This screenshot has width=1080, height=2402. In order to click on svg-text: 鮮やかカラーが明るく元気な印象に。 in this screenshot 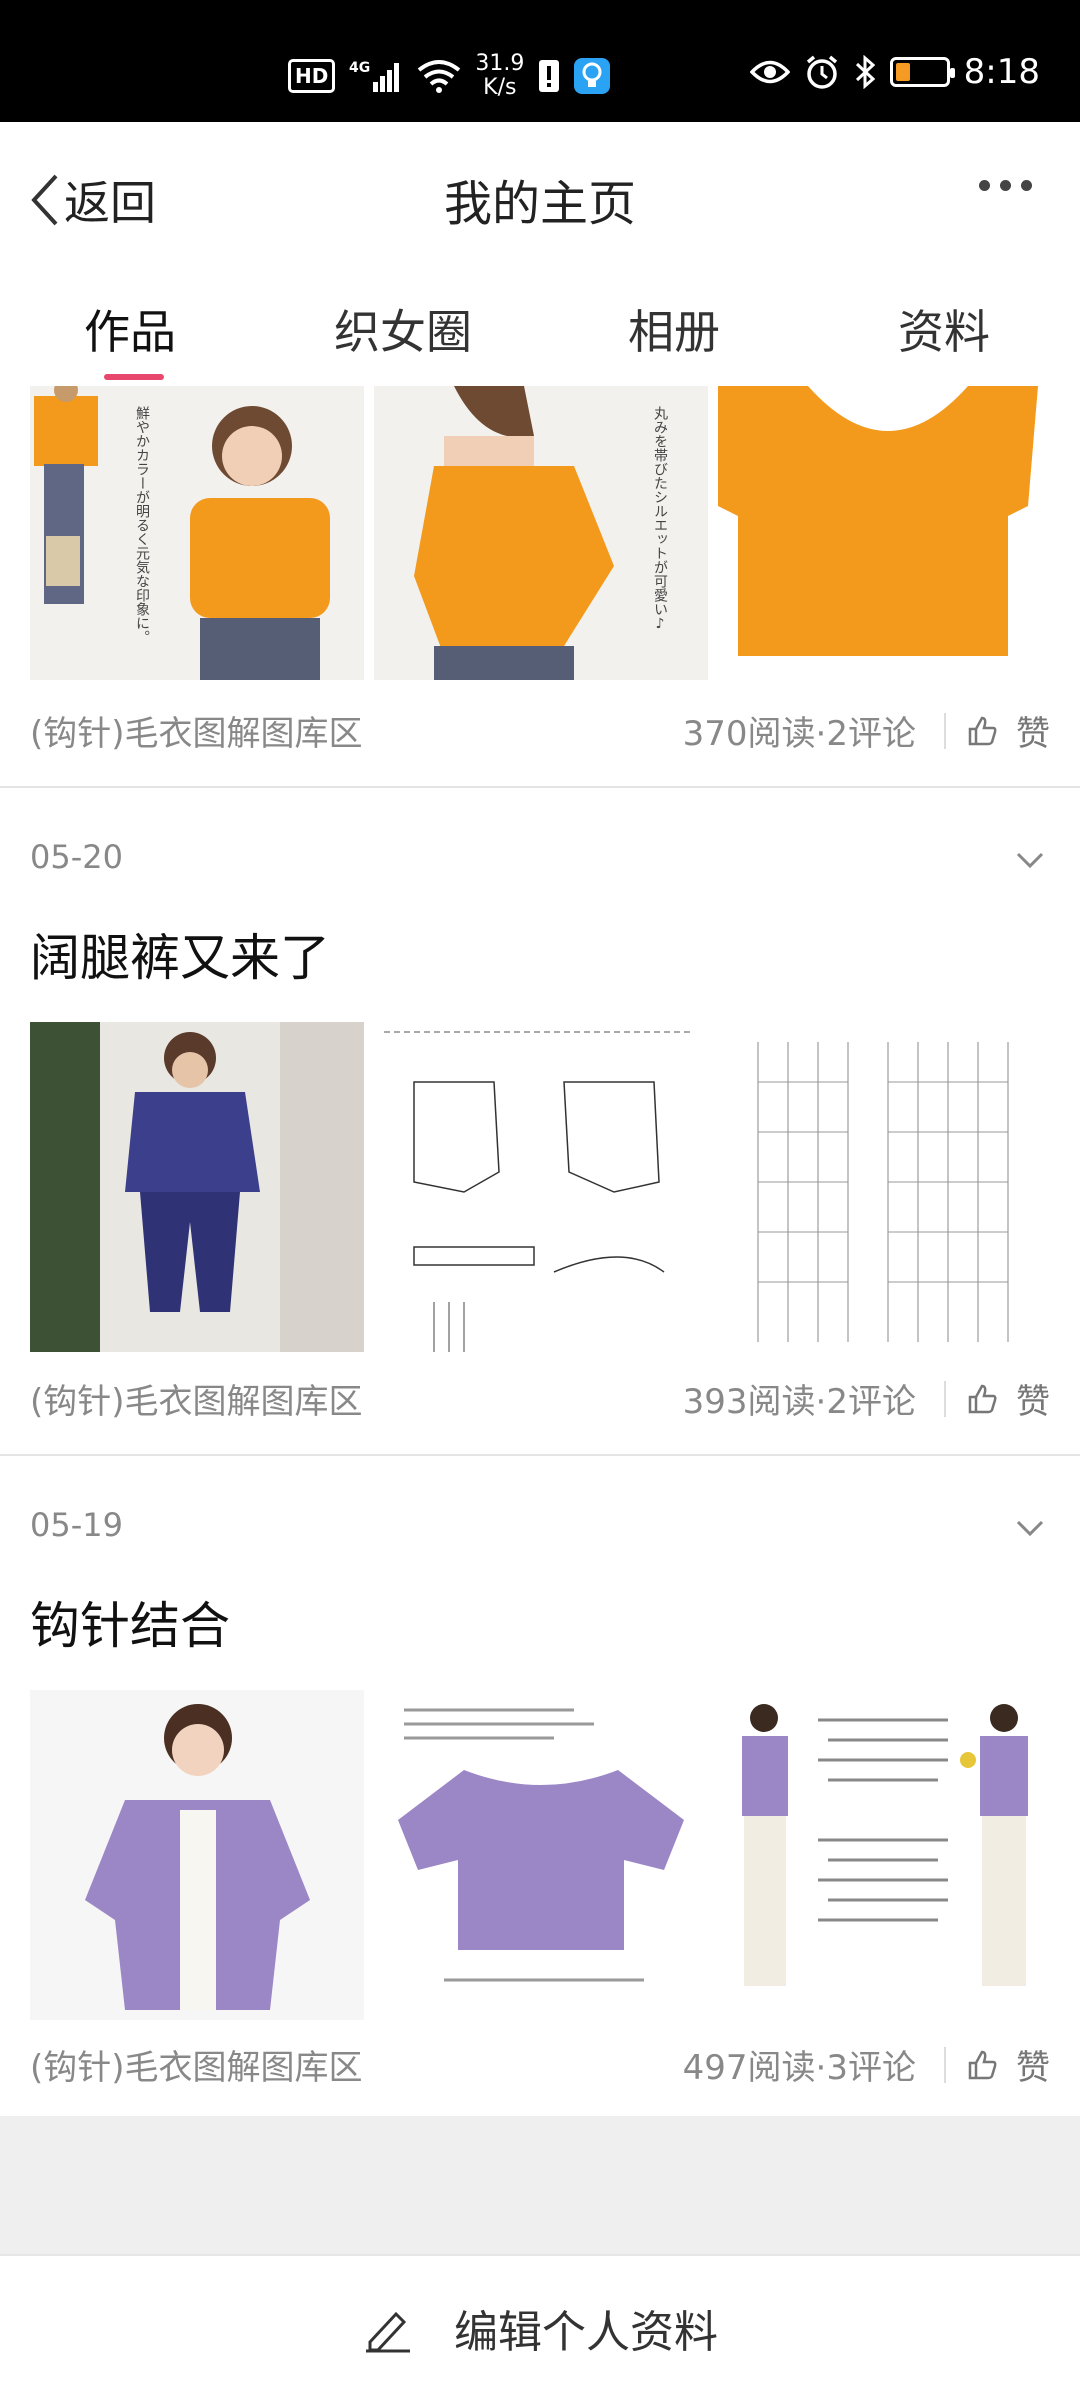, I will do `click(142, 525)`.